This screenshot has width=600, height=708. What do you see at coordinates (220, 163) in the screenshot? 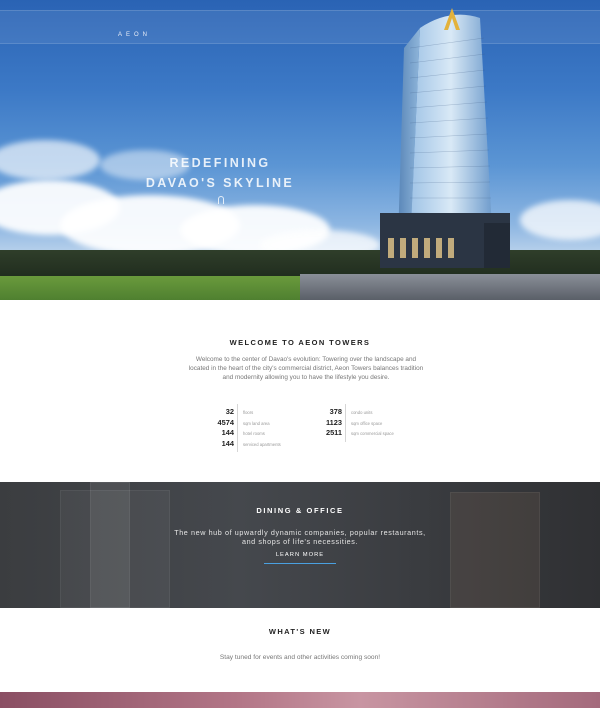
I see `hero-title-line1: REDEFINING` at bounding box center [220, 163].